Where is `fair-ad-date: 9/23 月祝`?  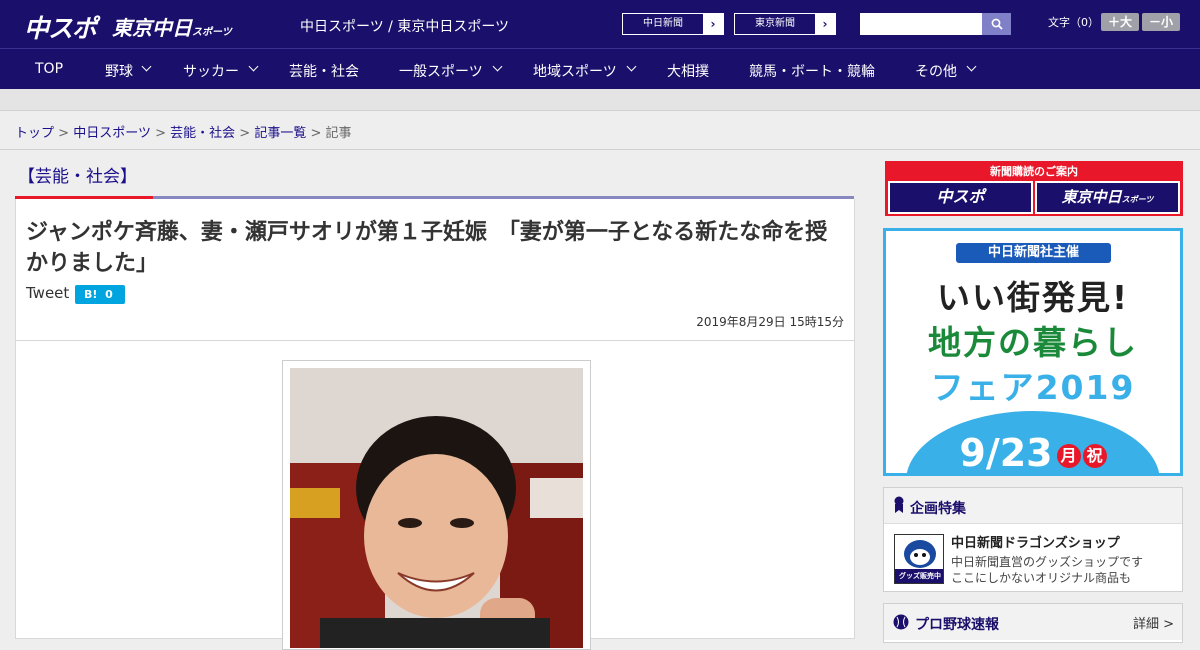 fair-ad-date: 9/23 月祝 is located at coordinates (1033, 453).